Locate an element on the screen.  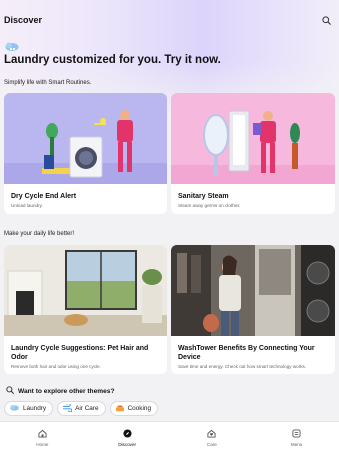
nav-label: Menu is located at coordinates (296, 444).